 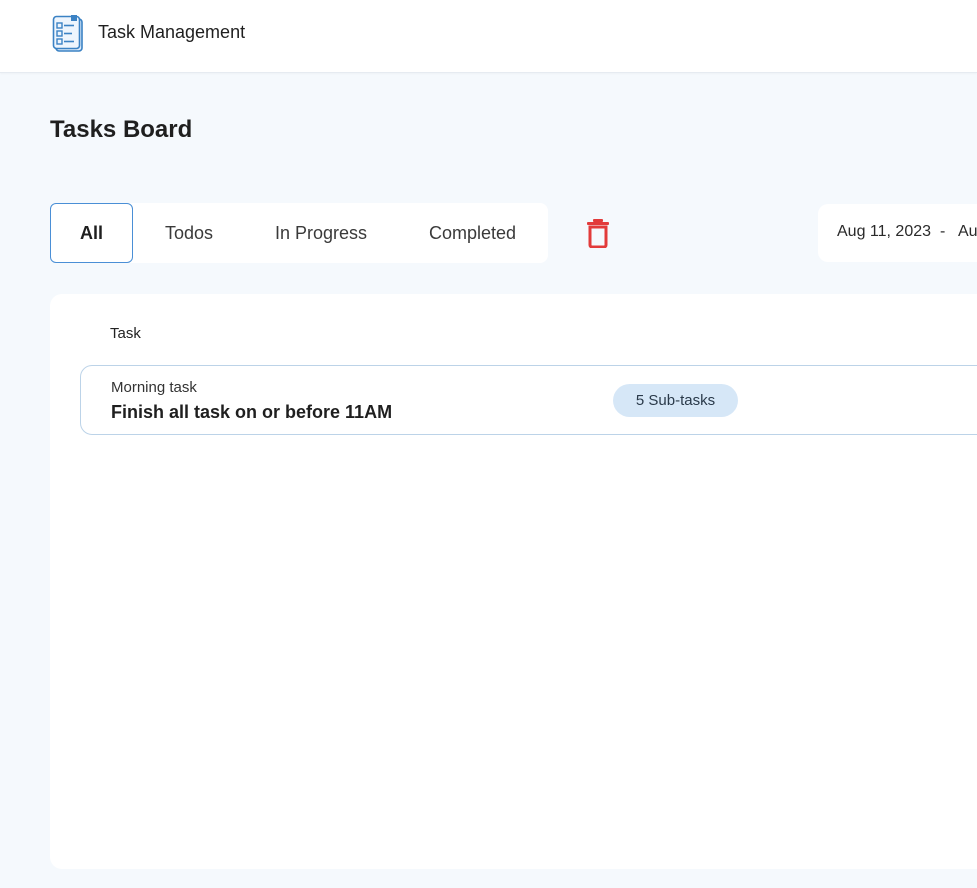 I want to click on tab-completed: Completed, so click(x=472, y=233).